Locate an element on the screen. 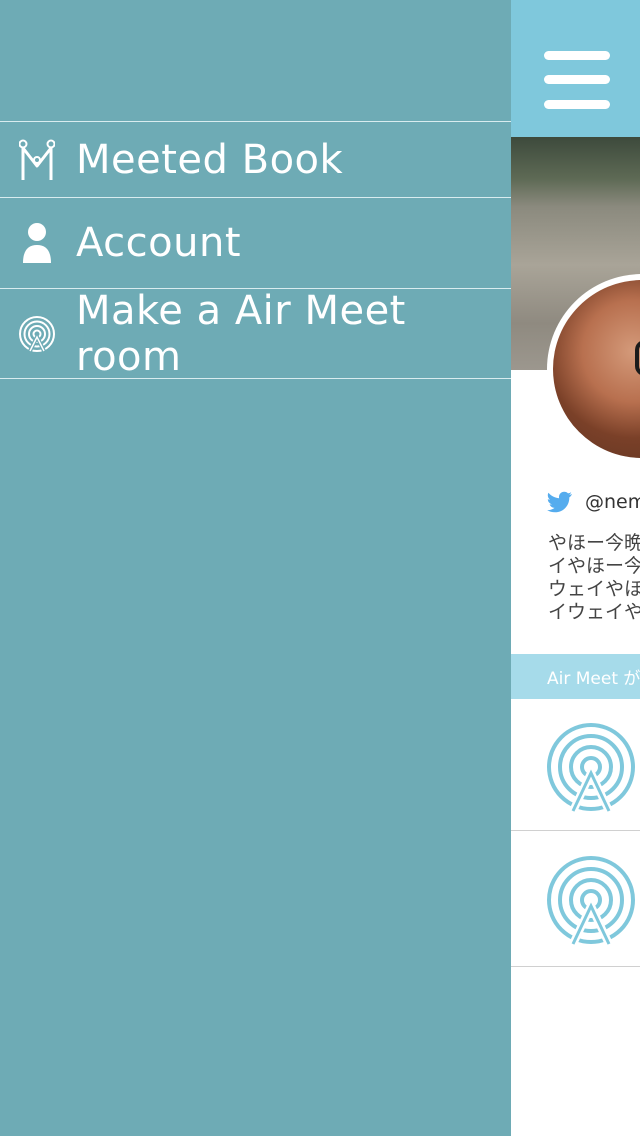 The width and height of the screenshot is (640, 1136). menu-item-label: Make a Air Meet room is located at coordinates (241, 333).